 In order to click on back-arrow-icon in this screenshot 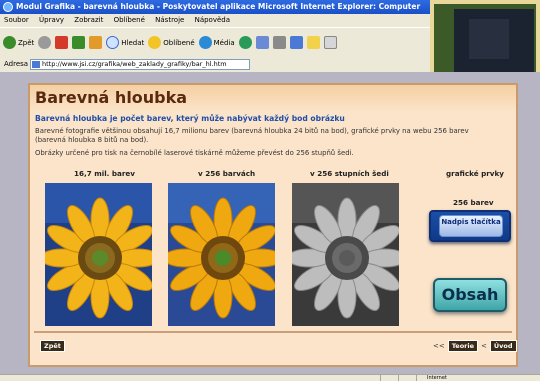, I will do `click(9, 42)`.